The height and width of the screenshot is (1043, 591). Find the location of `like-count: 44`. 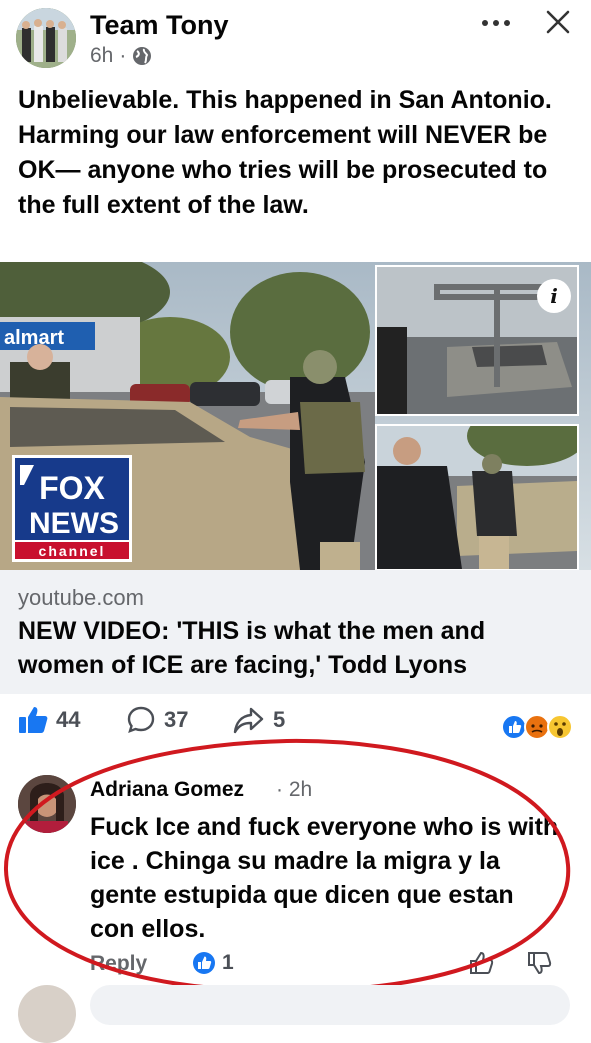

like-count: 44 is located at coordinates (68, 719).